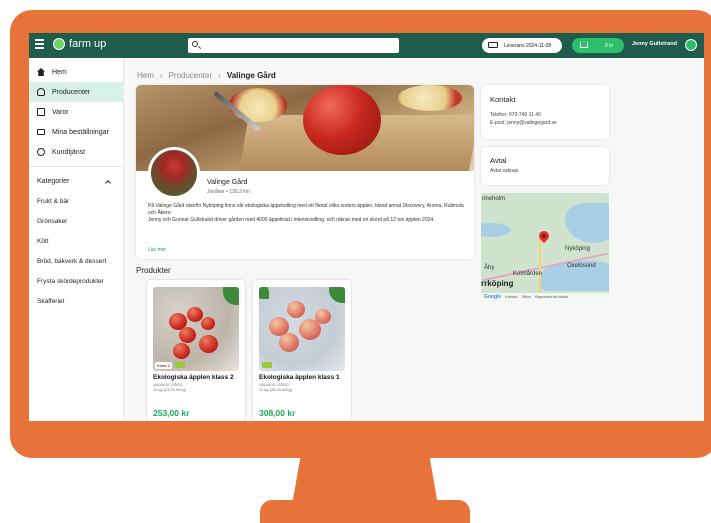 The width and height of the screenshot is (711, 523). What do you see at coordinates (251, 75) in the screenshot?
I see `breadcrumb-current: Valinge Gård` at bounding box center [251, 75].